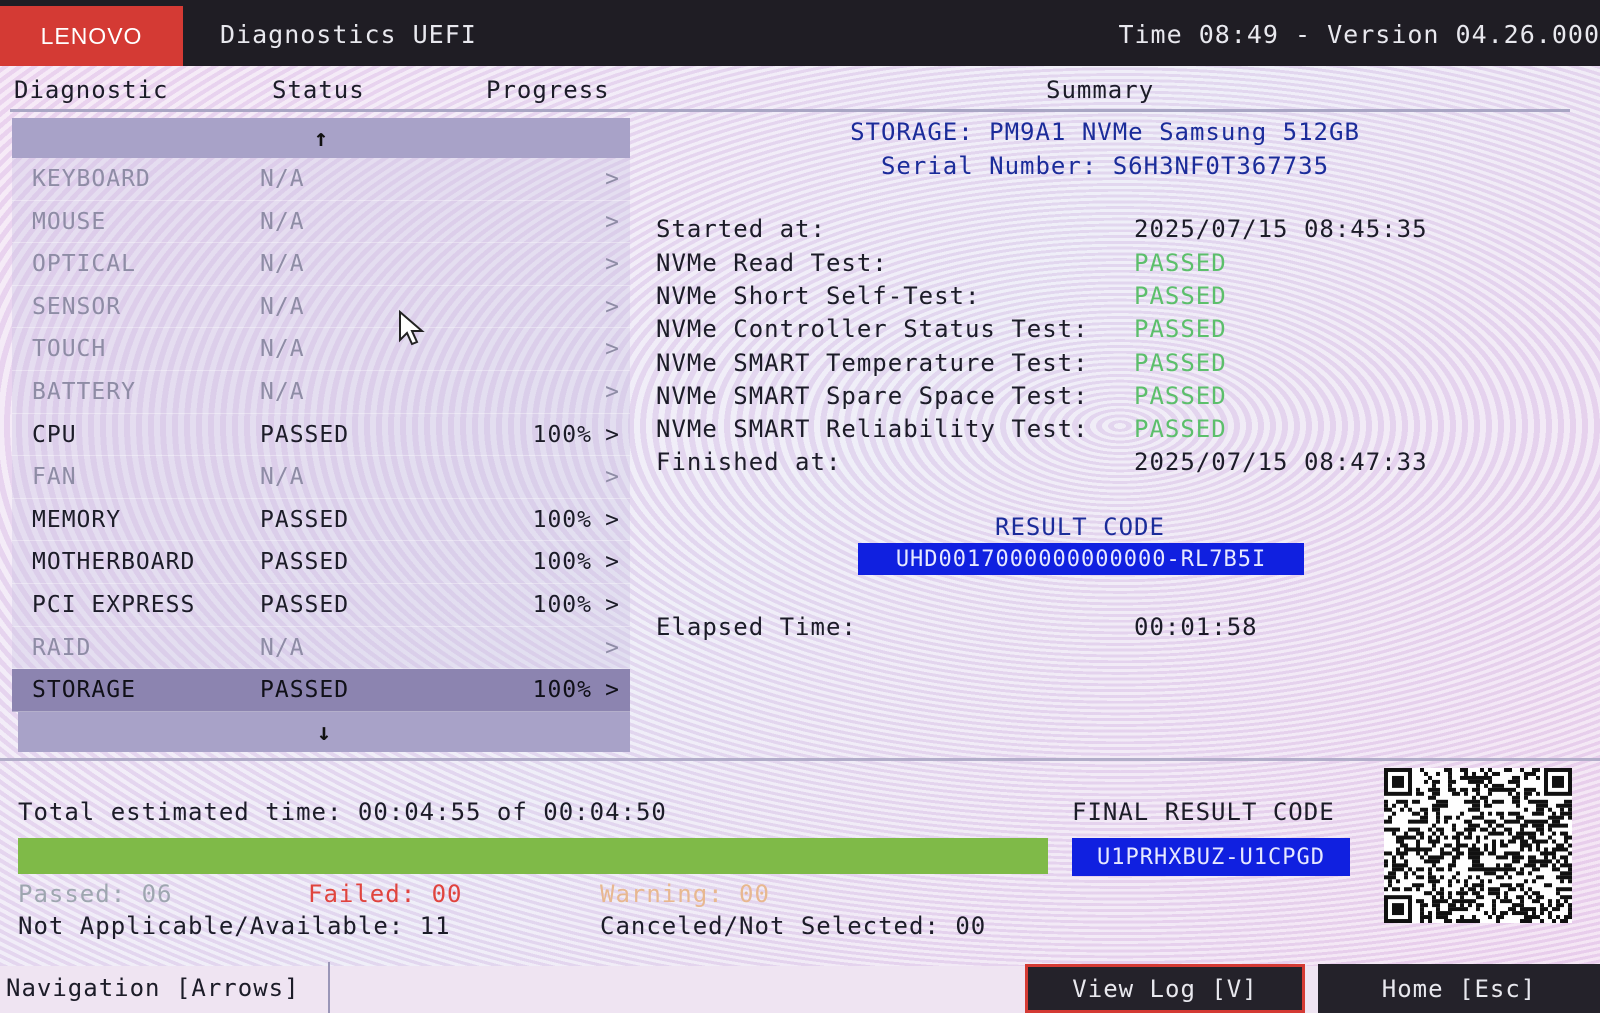  I want to click on scroll-up-button: ↑, so click(321, 138).